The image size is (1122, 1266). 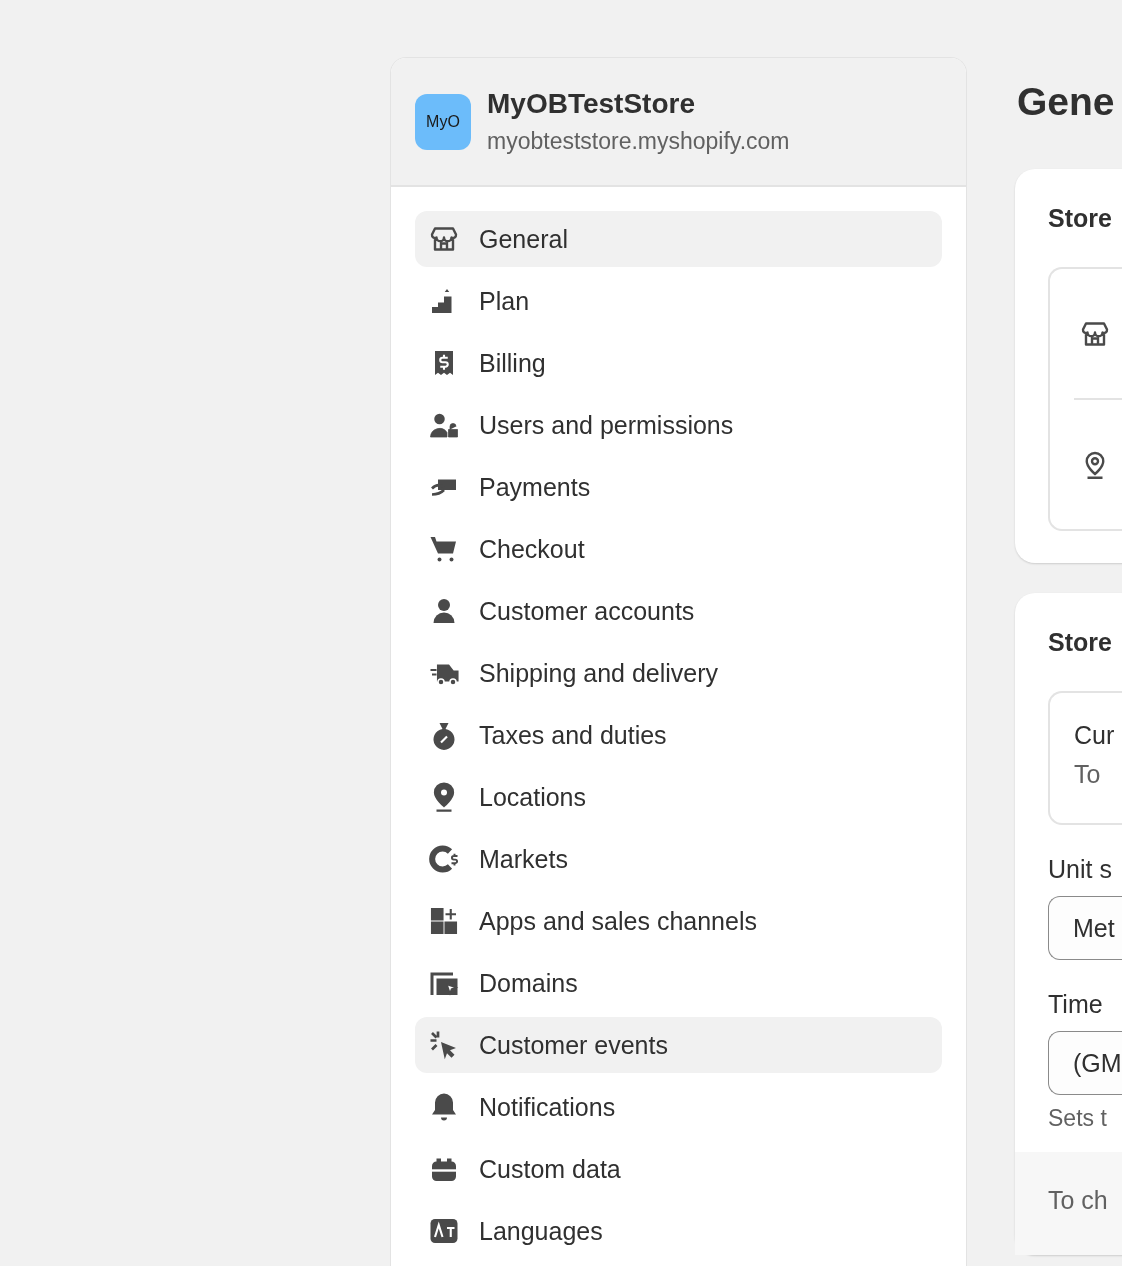 What do you see at coordinates (678, 1045) in the screenshot?
I see `nav-item: Customer events` at bounding box center [678, 1045].